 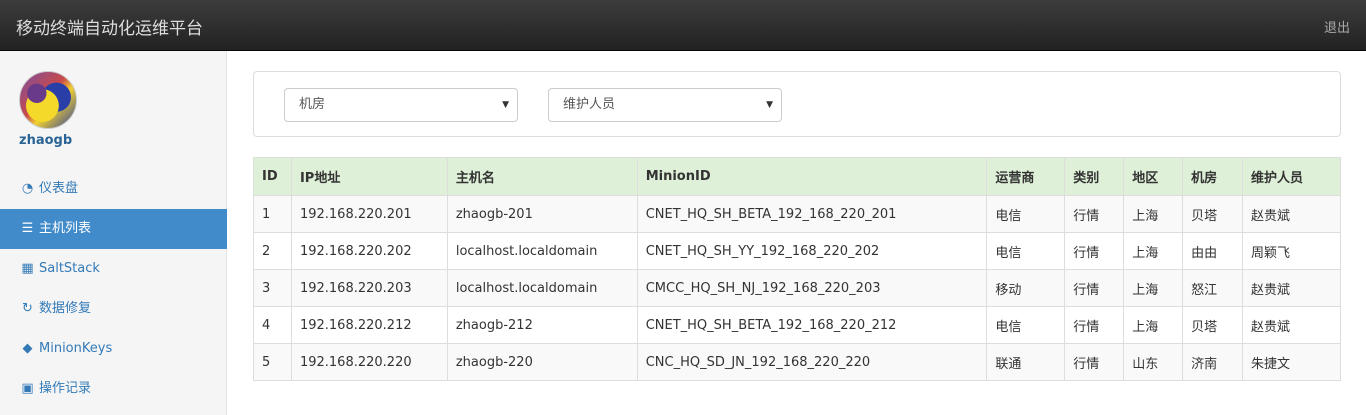 I want to click on filter-panel: 机房 ▼ 维护人员 ▼, so click(x=797, y=104).